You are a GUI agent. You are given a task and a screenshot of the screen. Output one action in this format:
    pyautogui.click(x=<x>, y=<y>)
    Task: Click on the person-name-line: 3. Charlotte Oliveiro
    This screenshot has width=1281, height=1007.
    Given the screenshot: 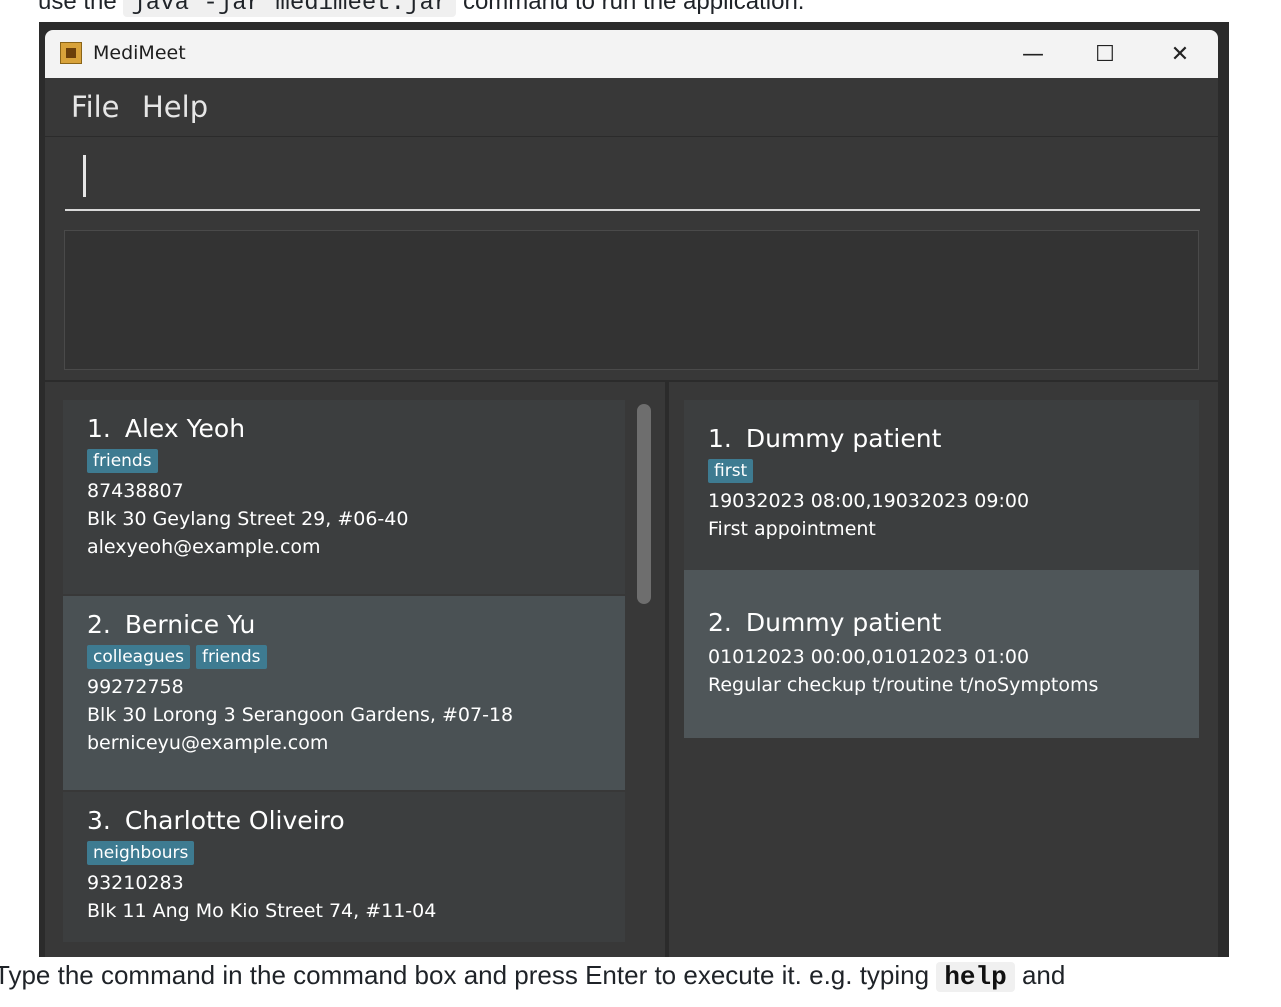 What is the action you would take?
    pyautogui.click(x=344, y=820)
    